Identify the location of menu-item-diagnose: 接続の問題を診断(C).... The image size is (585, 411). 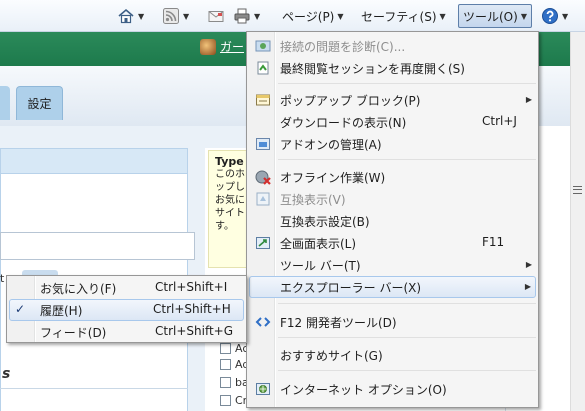
(392, 46).